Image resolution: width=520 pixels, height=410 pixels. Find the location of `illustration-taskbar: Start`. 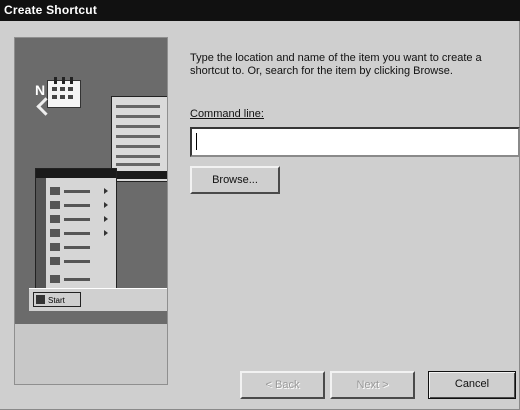

illustration-taskbar: Start is located at coordinates (98, 299).